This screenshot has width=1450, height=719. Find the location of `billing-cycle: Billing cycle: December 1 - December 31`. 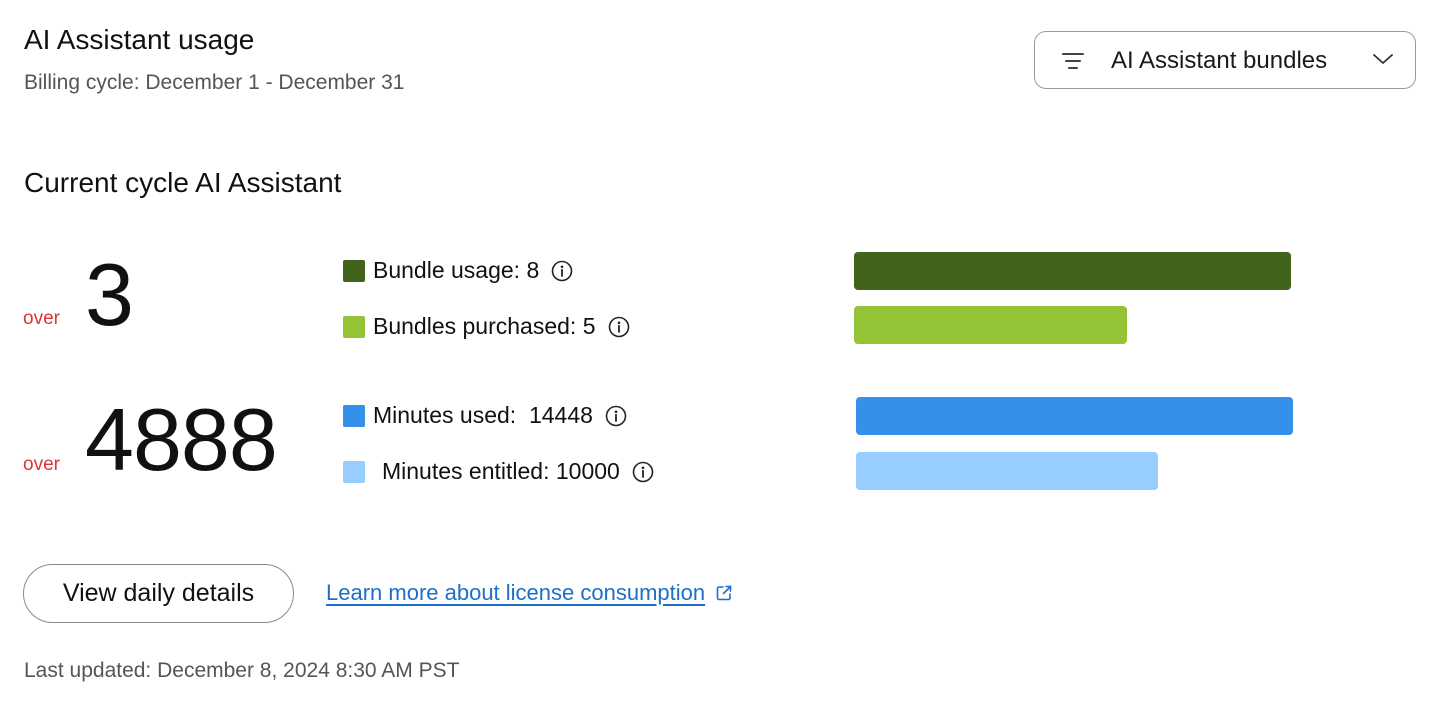

billing-cycle: Billing cycle: December 1 - December 31 is located at coordinates (214, 82).